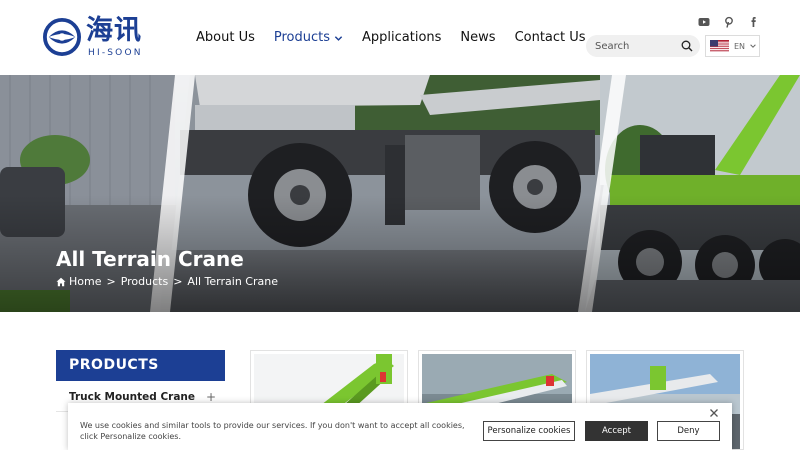 Image resolution: width=800 pixels, height=450 pixels. I want to click on nav-about-us-label: About Us, so click(225, 37).